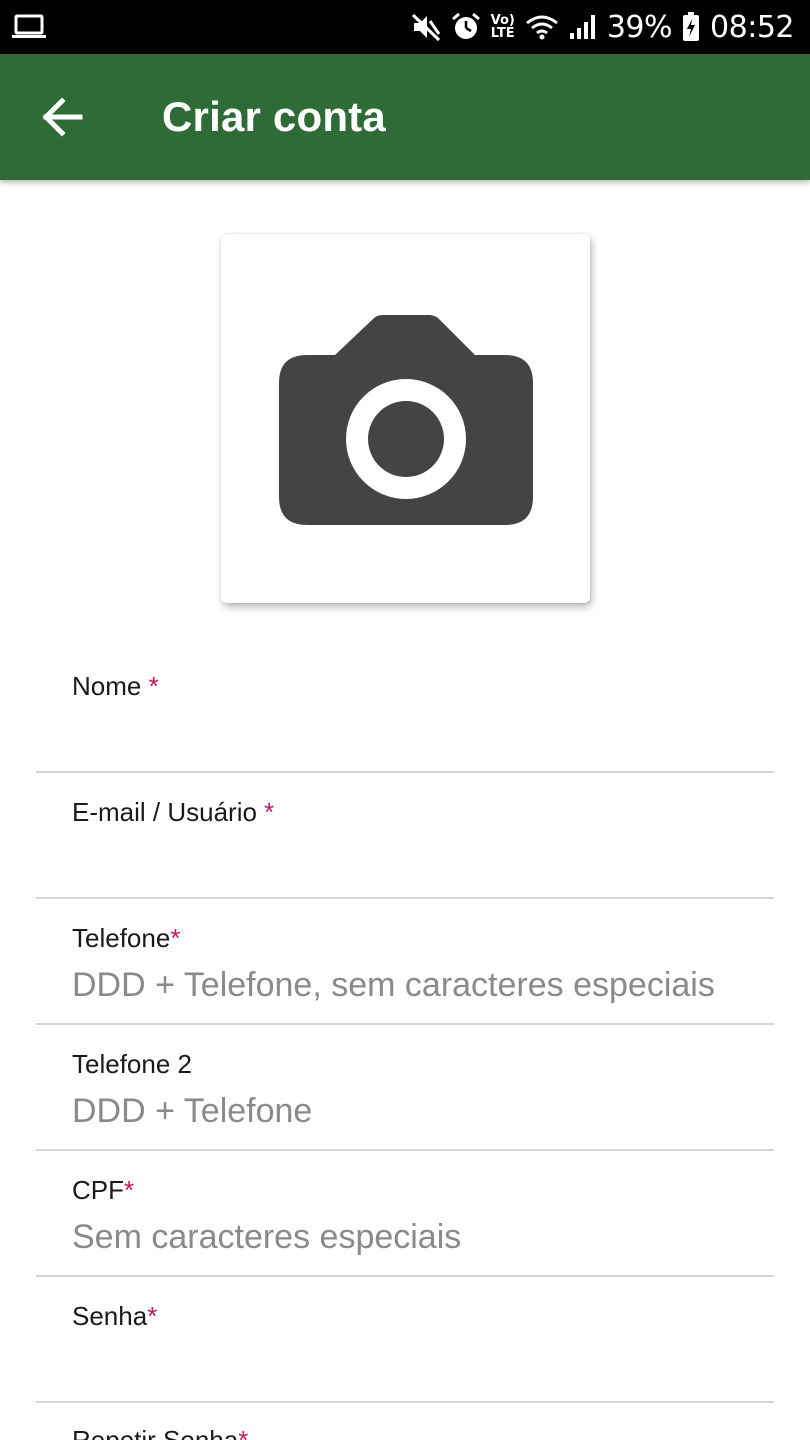 Image resolution: width=810 pixels, height=1440 pixels. What do you see at coordinates (405, 1237) in the screenshot?
I see `cpf-input` at bounding box center [405, 1237].